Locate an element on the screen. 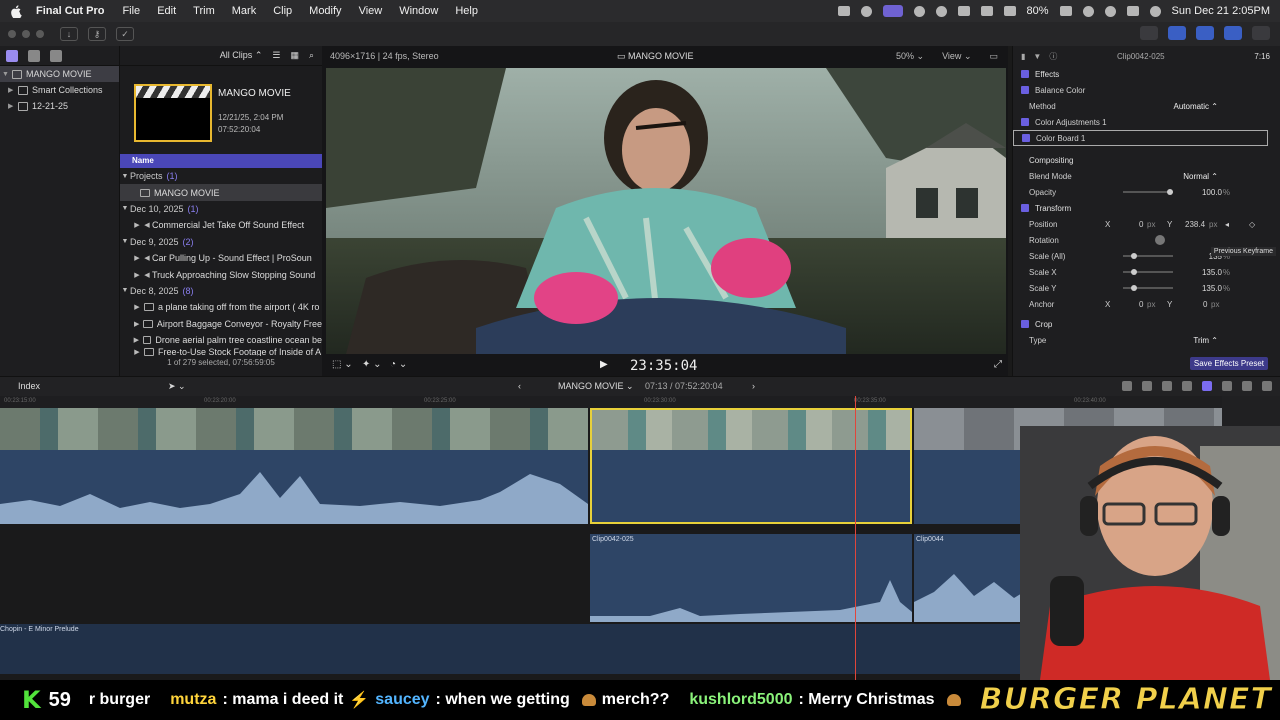 The height and width of the screenshot is (720, 1280). zoom-dropdown: 50% ⌄ is located at coordinates (910, 56).